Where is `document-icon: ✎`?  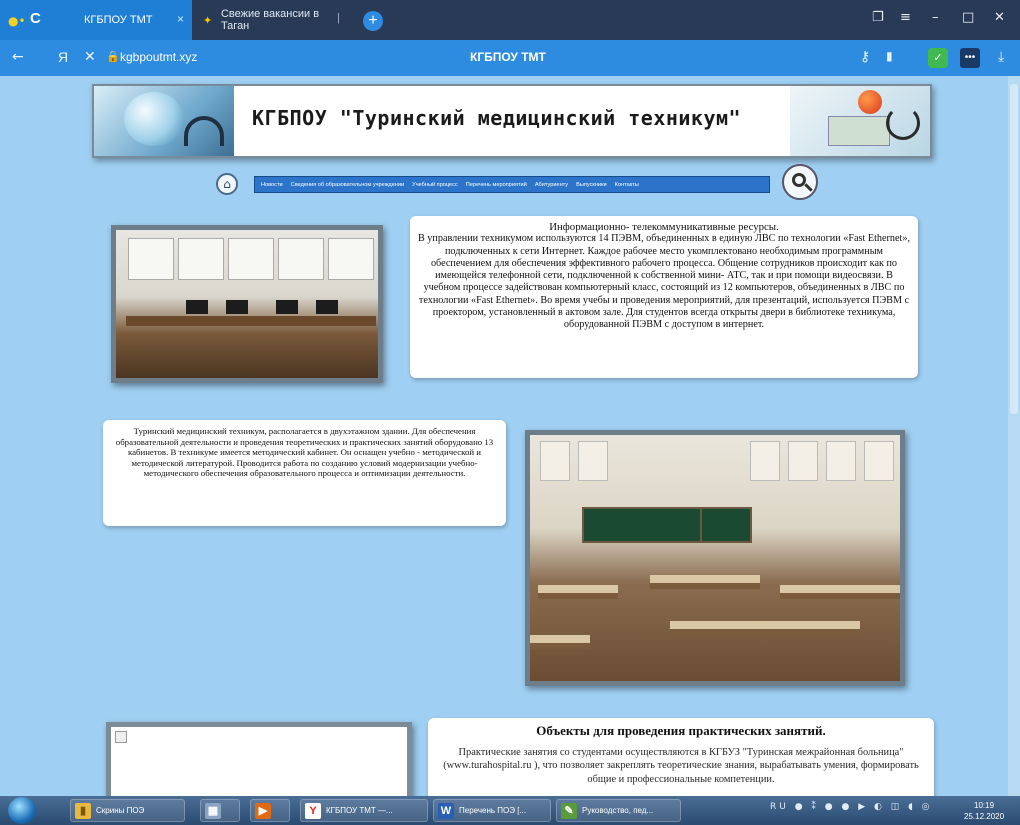 document-icon: ✎ is located at coordinates (569, 810).